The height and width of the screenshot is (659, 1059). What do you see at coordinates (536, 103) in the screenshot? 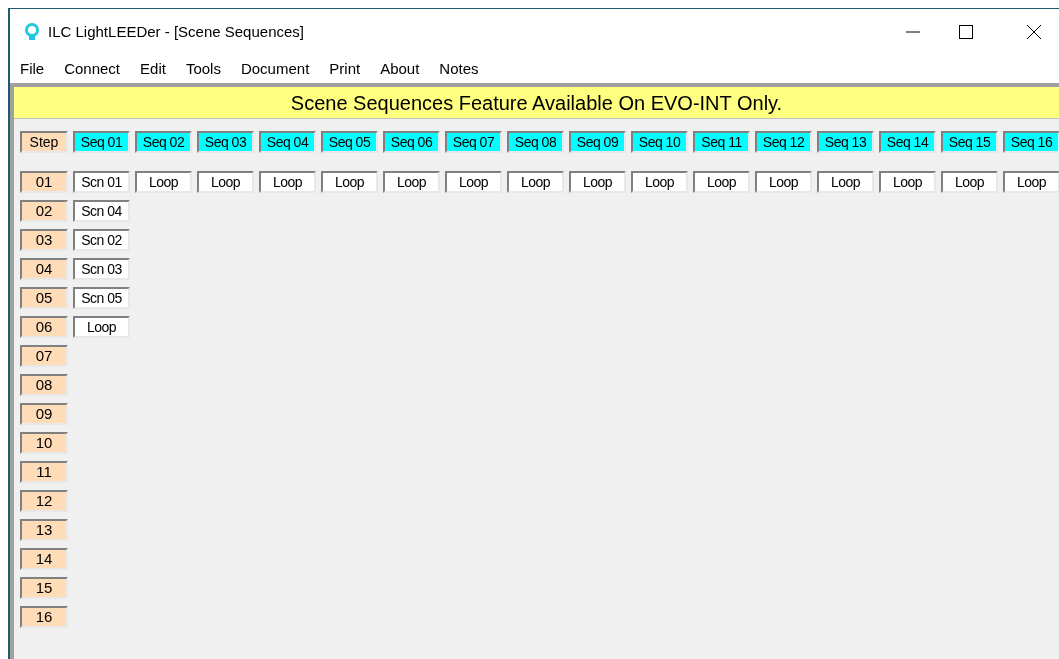
I see `banner: Scene Sequences Feature Available On EVO-INT Only.` at bounding box center [536, 103].